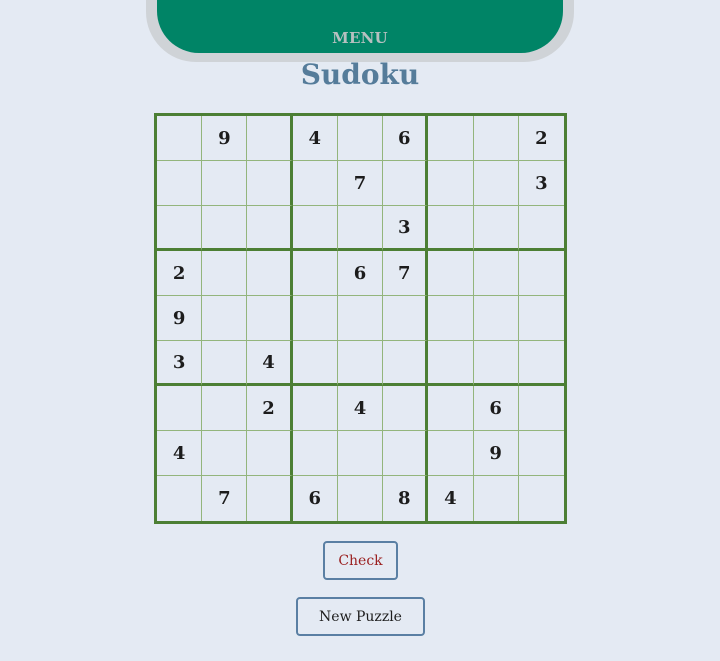  I want to click on sudoku-cell-r3-c2, so click(225, 228).